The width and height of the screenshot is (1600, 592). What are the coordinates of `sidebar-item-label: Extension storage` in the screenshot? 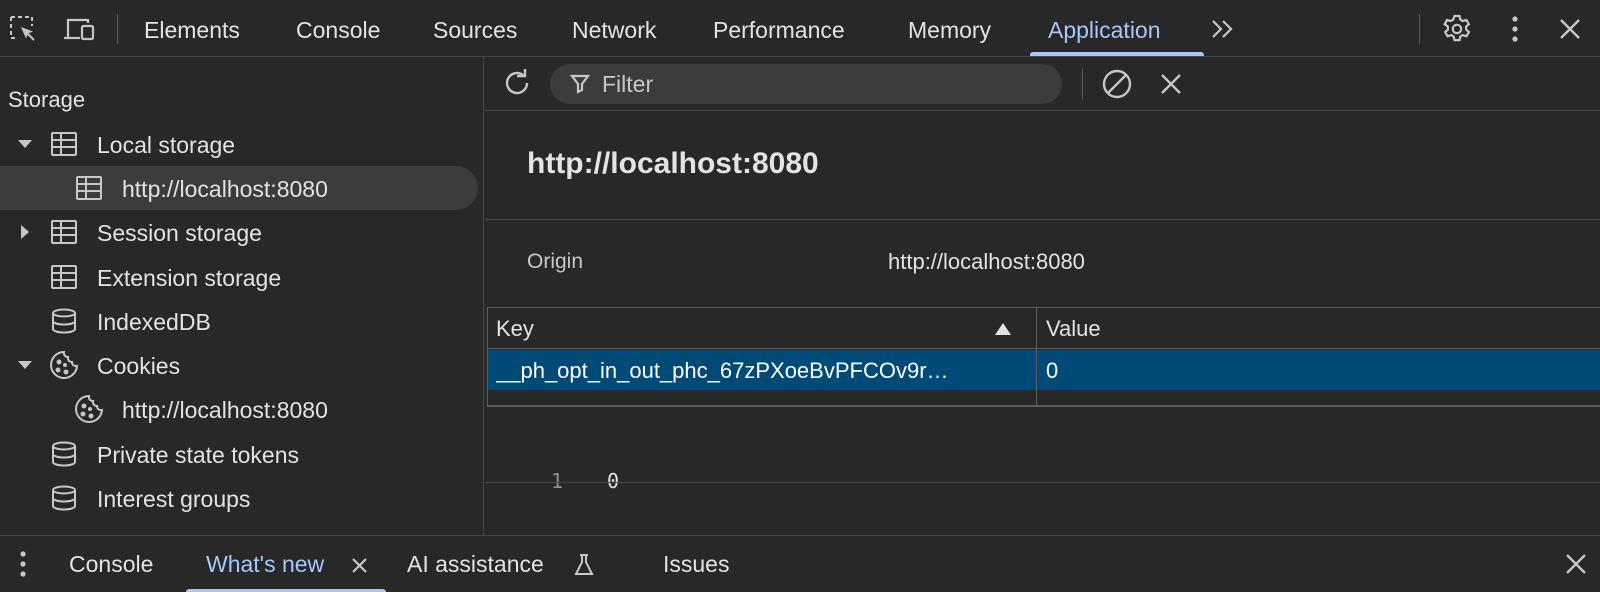 It's located at (189, 278).